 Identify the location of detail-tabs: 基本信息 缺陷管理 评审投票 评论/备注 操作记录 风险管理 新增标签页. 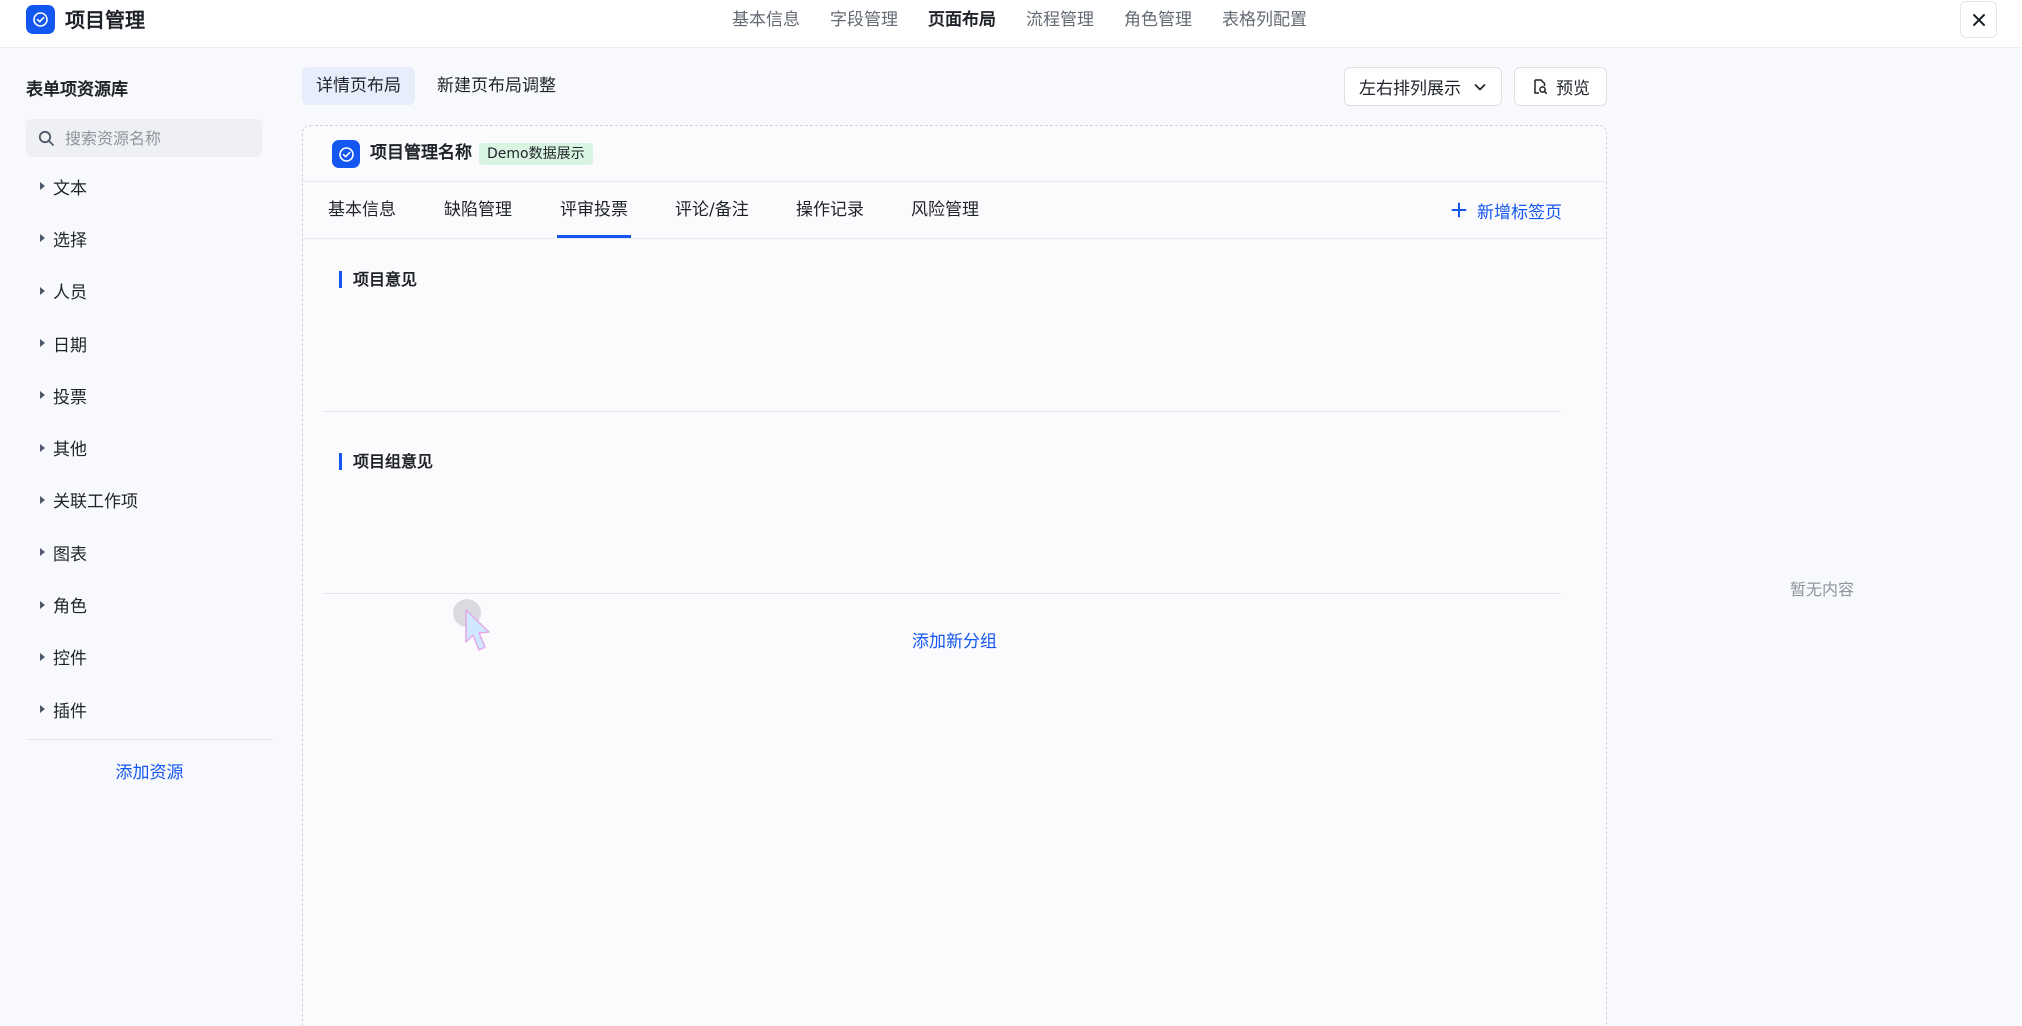
(954, 210).